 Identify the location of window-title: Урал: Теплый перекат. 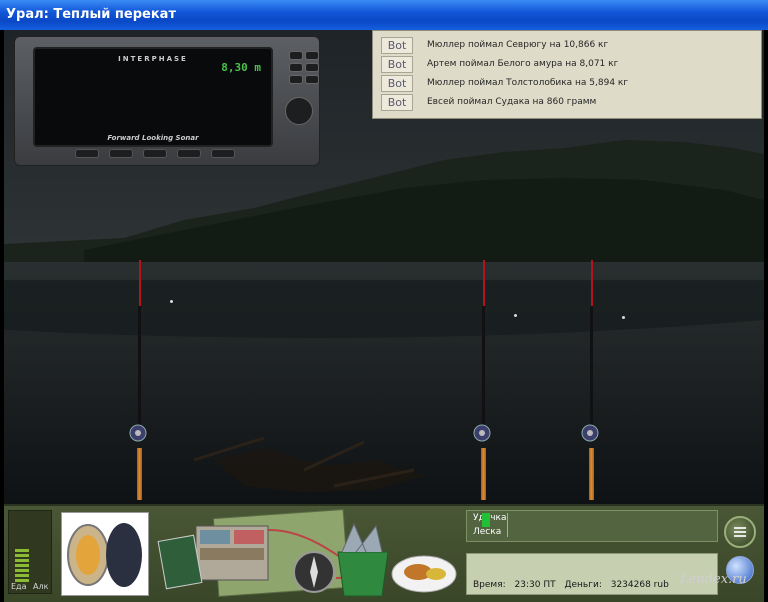
(384, 15).